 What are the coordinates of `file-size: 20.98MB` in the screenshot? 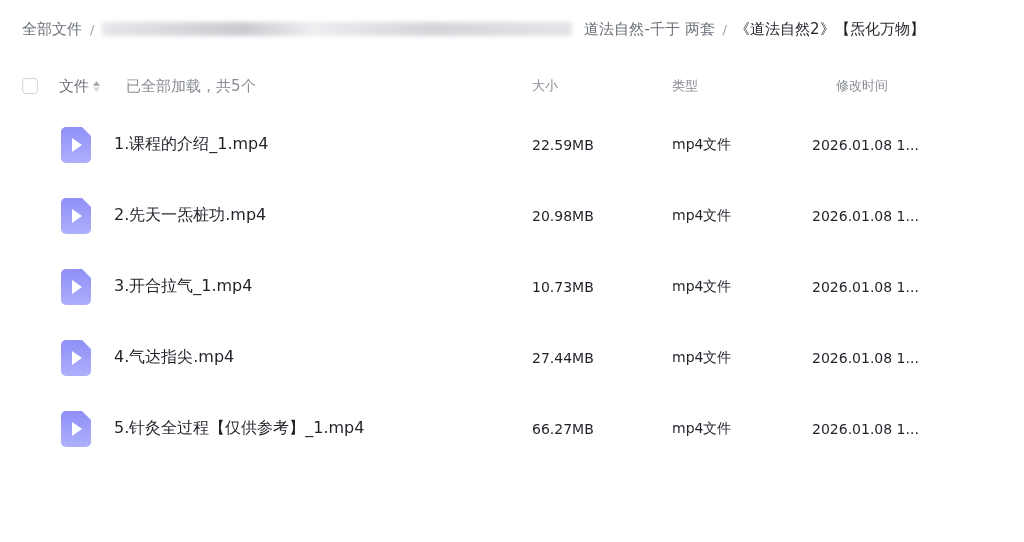 It's located at (563, 215).